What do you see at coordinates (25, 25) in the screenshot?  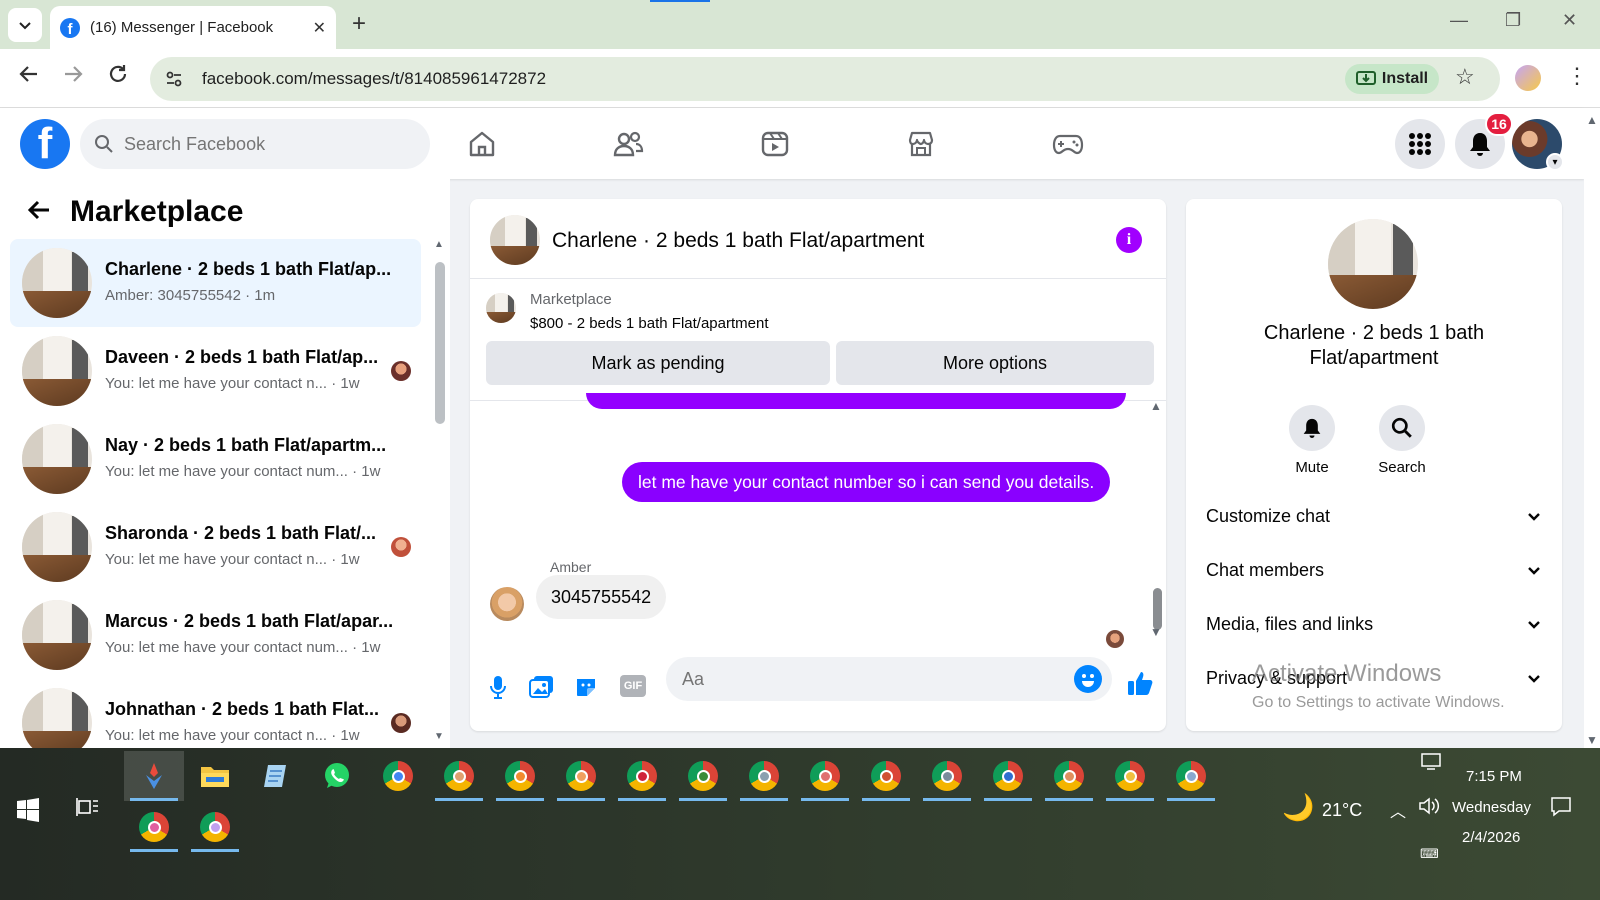 I see `tab-search-button` at bounding box center [25, 25].